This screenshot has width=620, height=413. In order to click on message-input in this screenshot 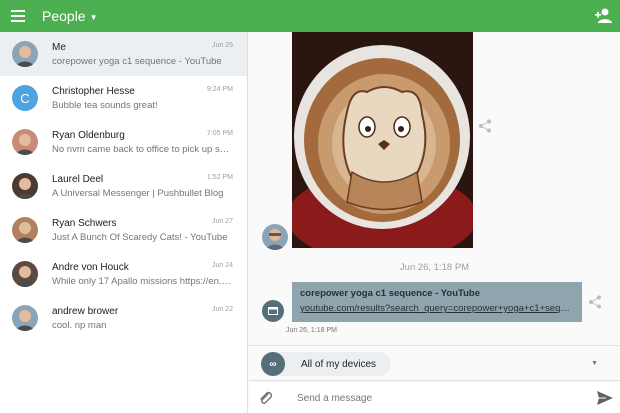, I will do `click(434, 398)`.